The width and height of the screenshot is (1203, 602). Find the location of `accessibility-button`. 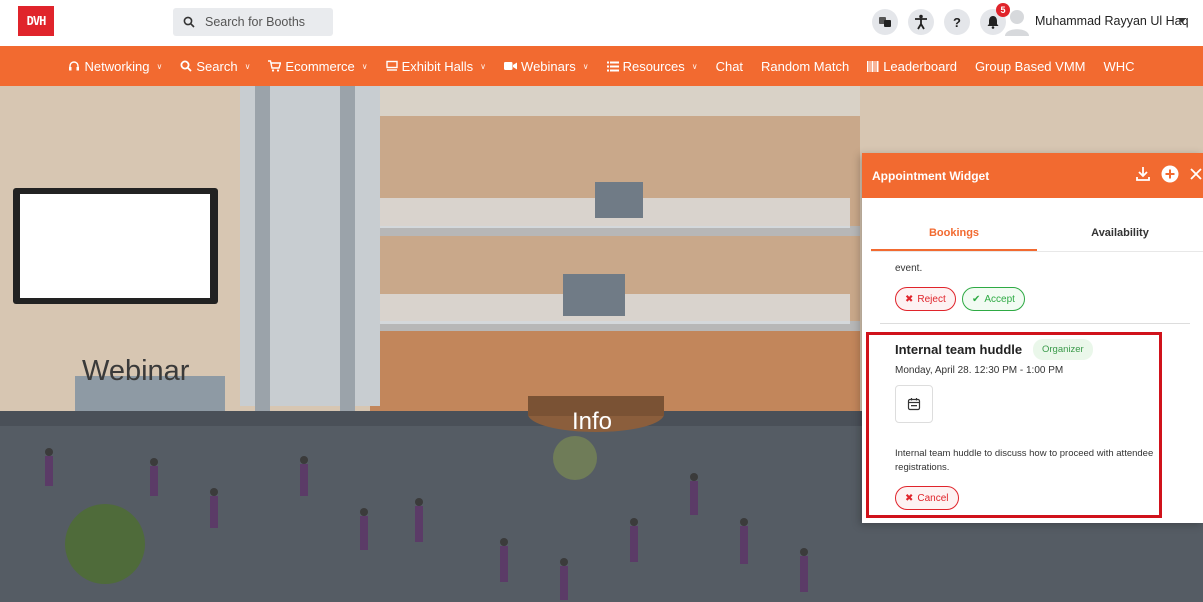

accessibility-button is located at coordinates (921, 22).